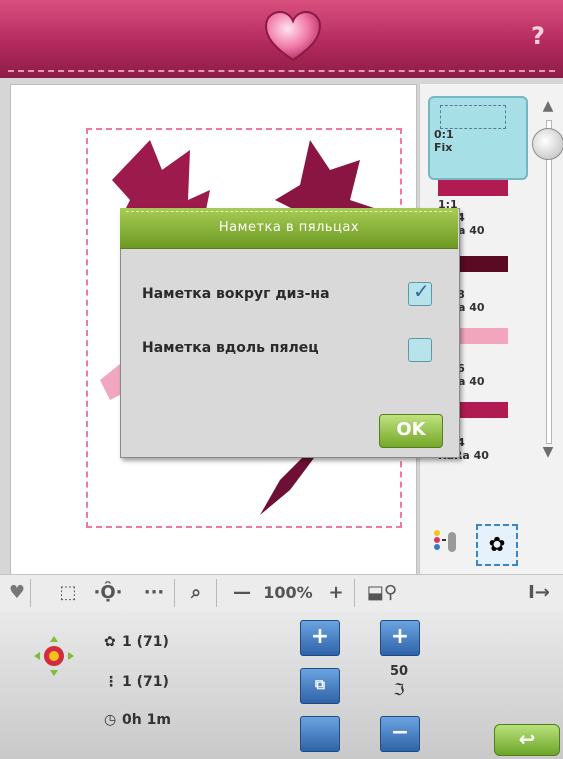 Image resolution: width=563 pixels, height=759 pixels. I want to click on zoom-search-icon: ⌕, so click(196, 593).